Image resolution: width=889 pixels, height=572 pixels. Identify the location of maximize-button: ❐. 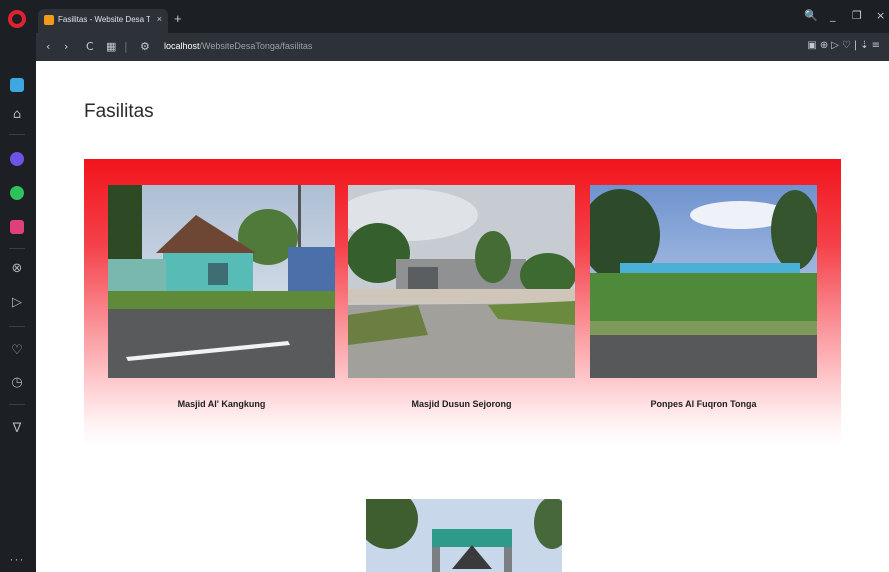
(857, 15).